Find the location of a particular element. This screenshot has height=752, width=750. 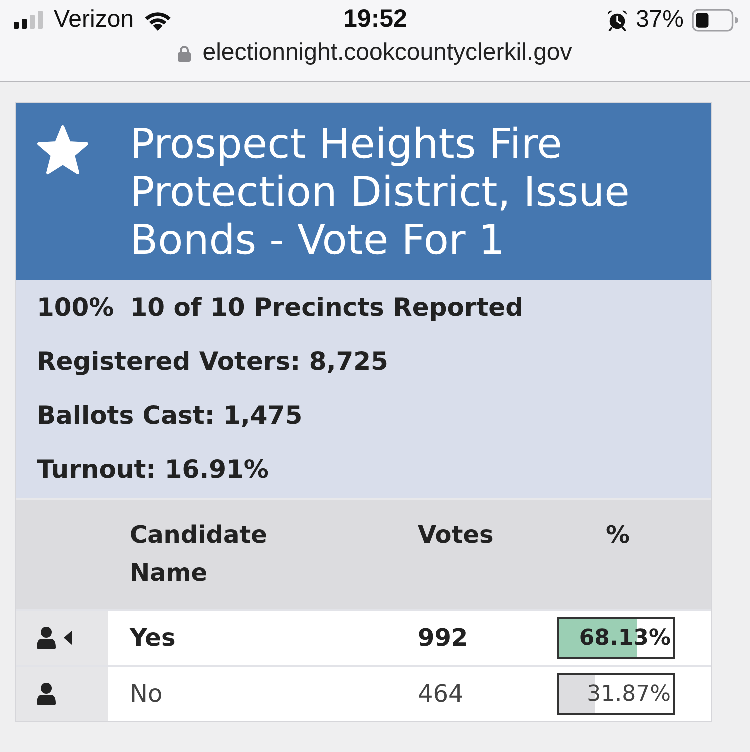

signal-icon is located at coordinates (29, 20).